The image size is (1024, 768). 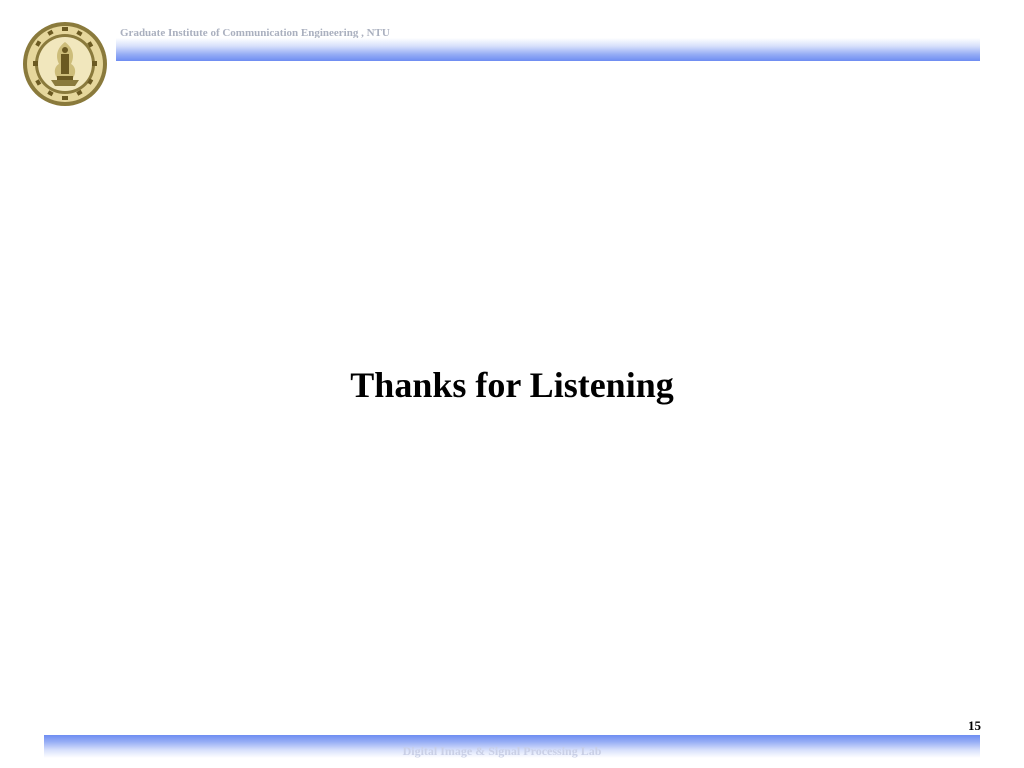 I want to click on ntu-emblem-icon, so click(x=65, y=64).